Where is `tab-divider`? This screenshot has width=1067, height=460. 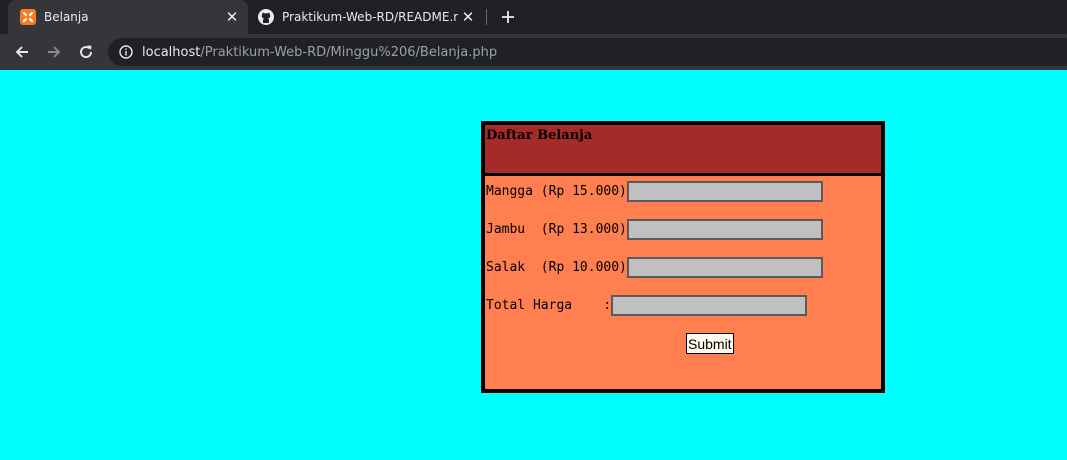
tab-divider is located at coordinates (486, 17).